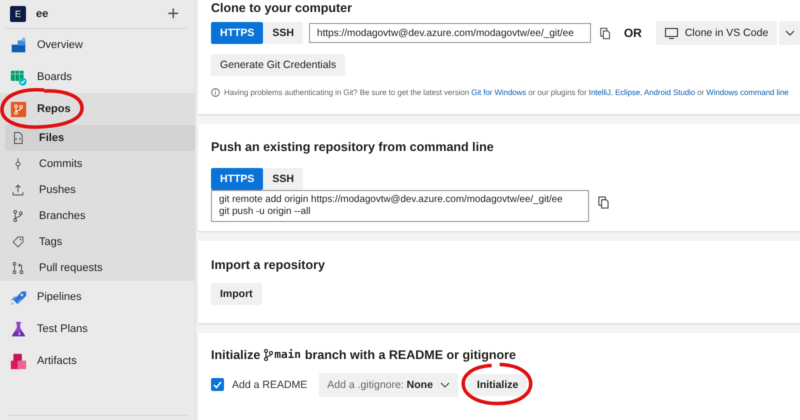 This screenshot has height=420, width=800. What do you see at coordinates (391, 200) in the screenshot?
I see `command-line: git remote add origin https://modagovtw@dev.azure.com/modagovtw/ee/_git/ee` at bounding box center [391, 200].